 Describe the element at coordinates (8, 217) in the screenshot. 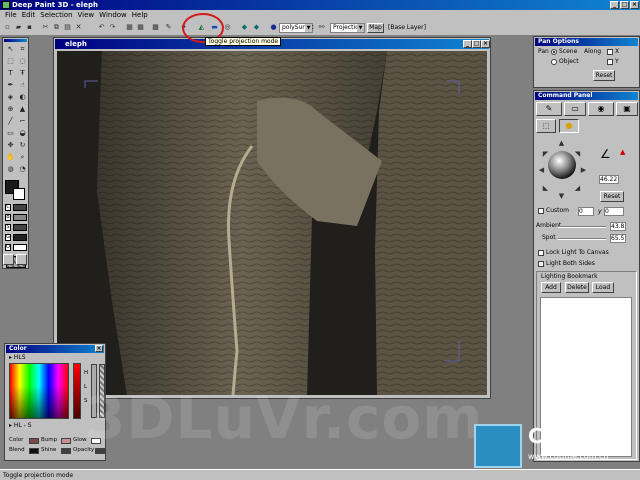

I see `channel-b-icon: B` at that location.